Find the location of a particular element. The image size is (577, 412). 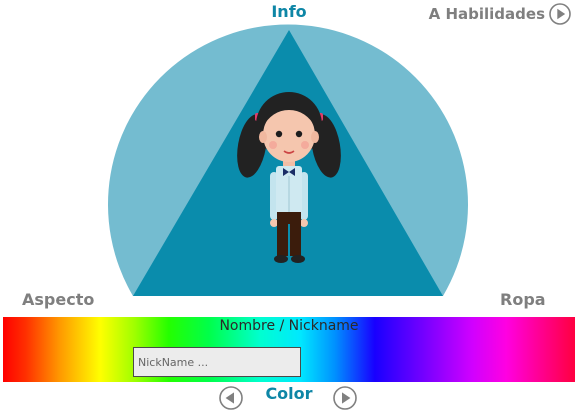

tab-aspecto: Aspecto is located at coordinates (58, 299).